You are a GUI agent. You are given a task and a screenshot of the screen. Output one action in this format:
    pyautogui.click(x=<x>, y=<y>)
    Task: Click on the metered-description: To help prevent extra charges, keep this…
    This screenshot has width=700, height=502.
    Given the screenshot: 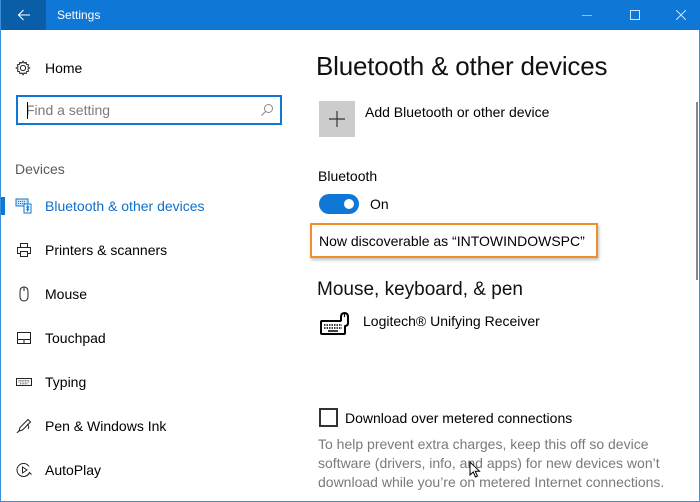 What is the action you would take?
    pyautogui.click(x=491, y=463)
    